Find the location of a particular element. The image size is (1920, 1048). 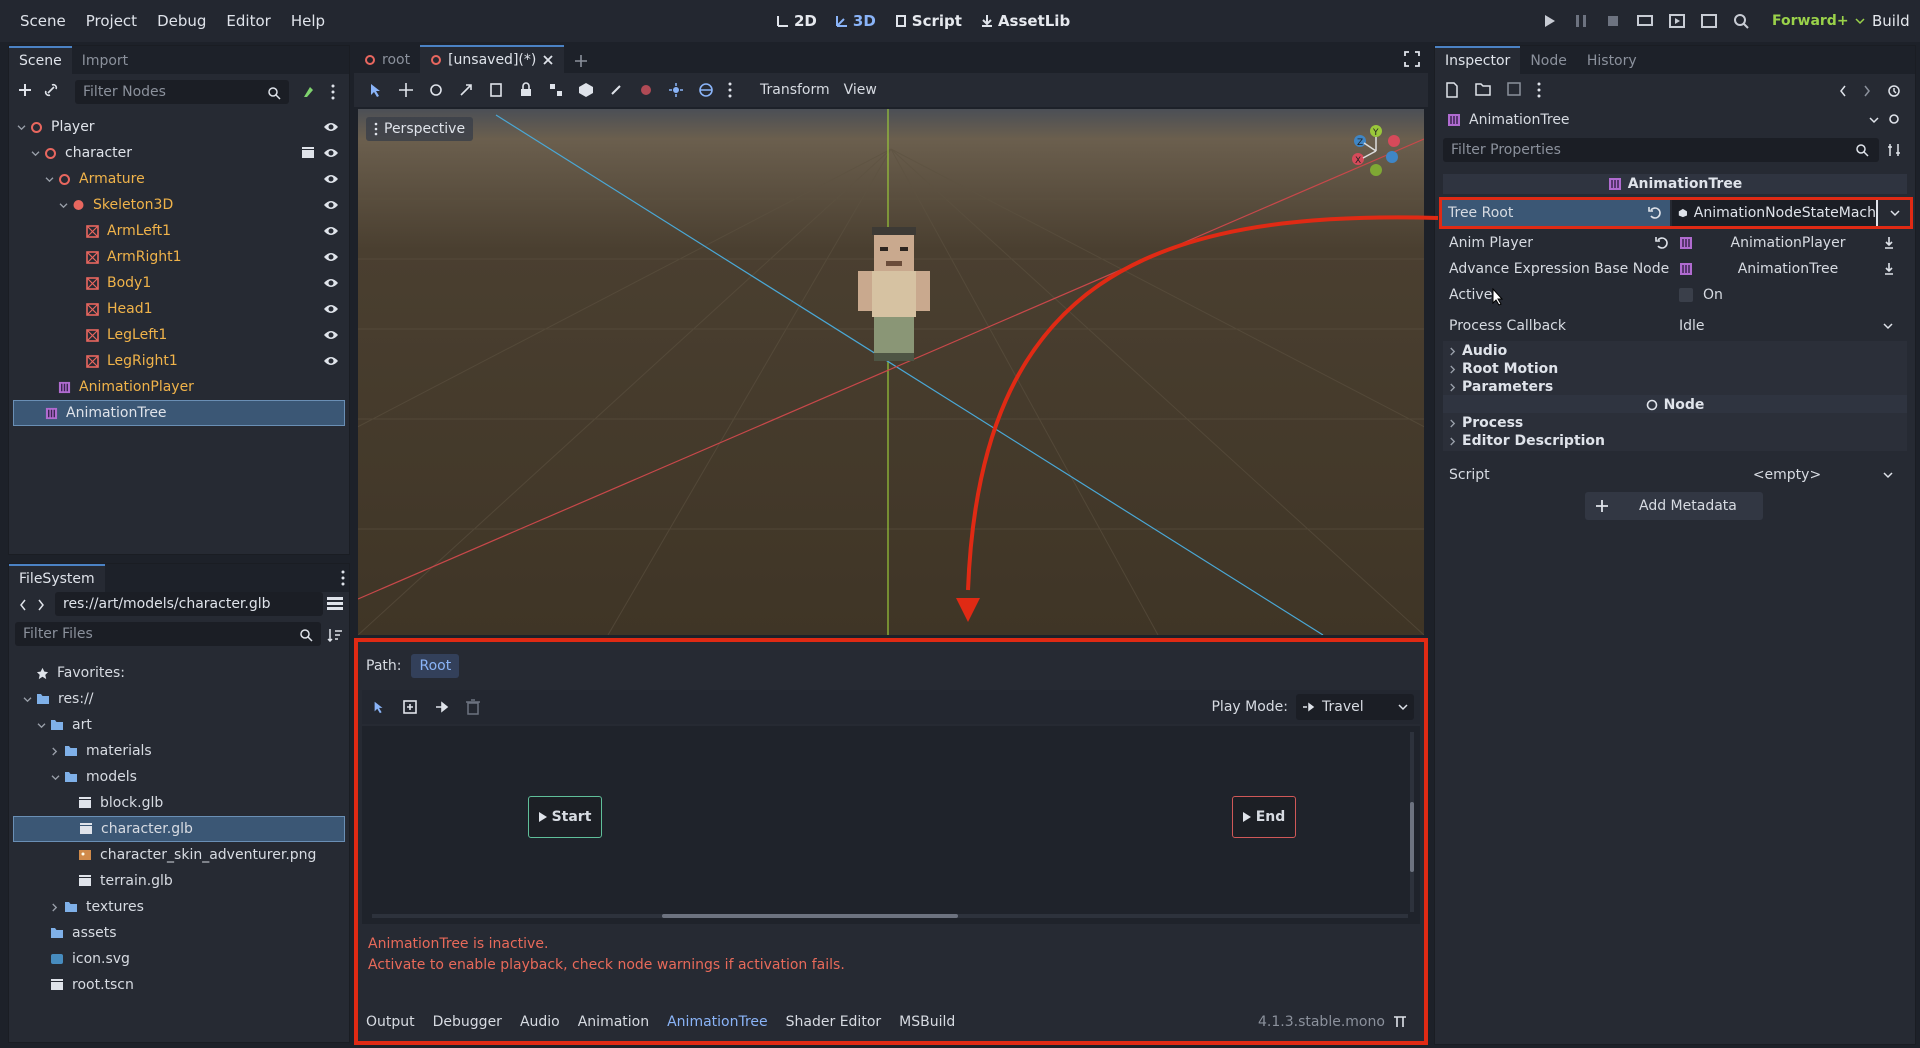

state-machine-graph: Start End is located at coordinates (891, 825).